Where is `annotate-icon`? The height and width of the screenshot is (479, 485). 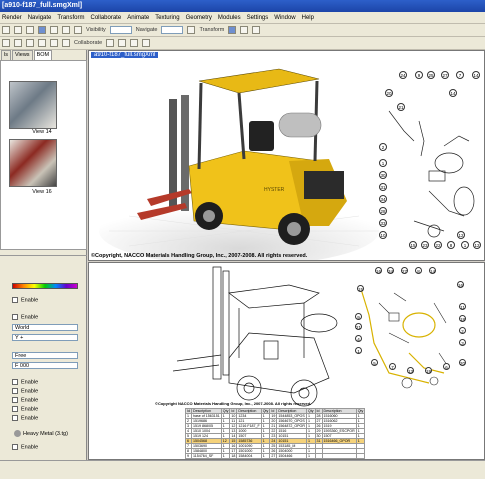 annotate-icon is located at coordinates (66, 43).